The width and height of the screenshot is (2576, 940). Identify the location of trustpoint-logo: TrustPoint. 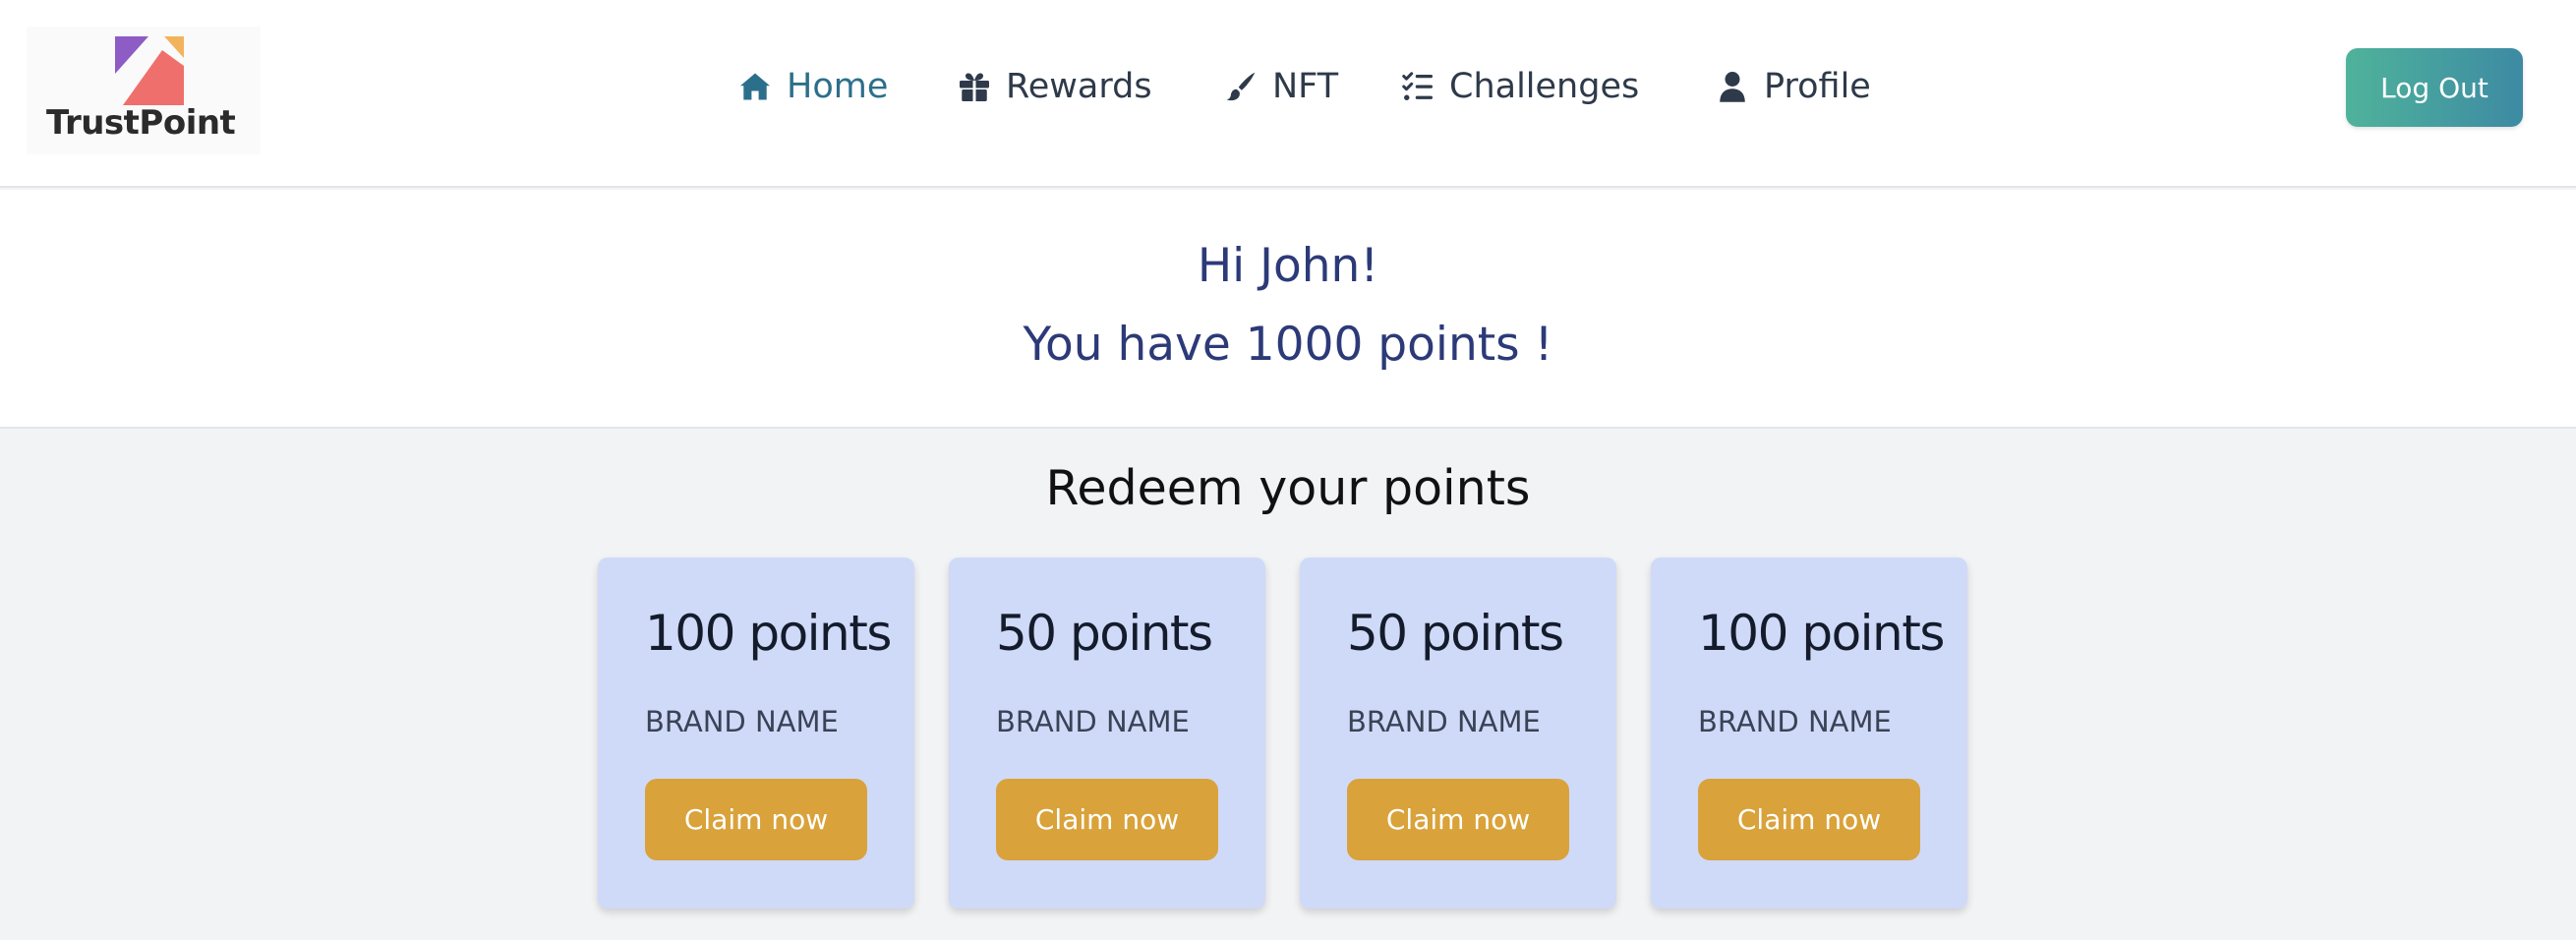
(144, 90).